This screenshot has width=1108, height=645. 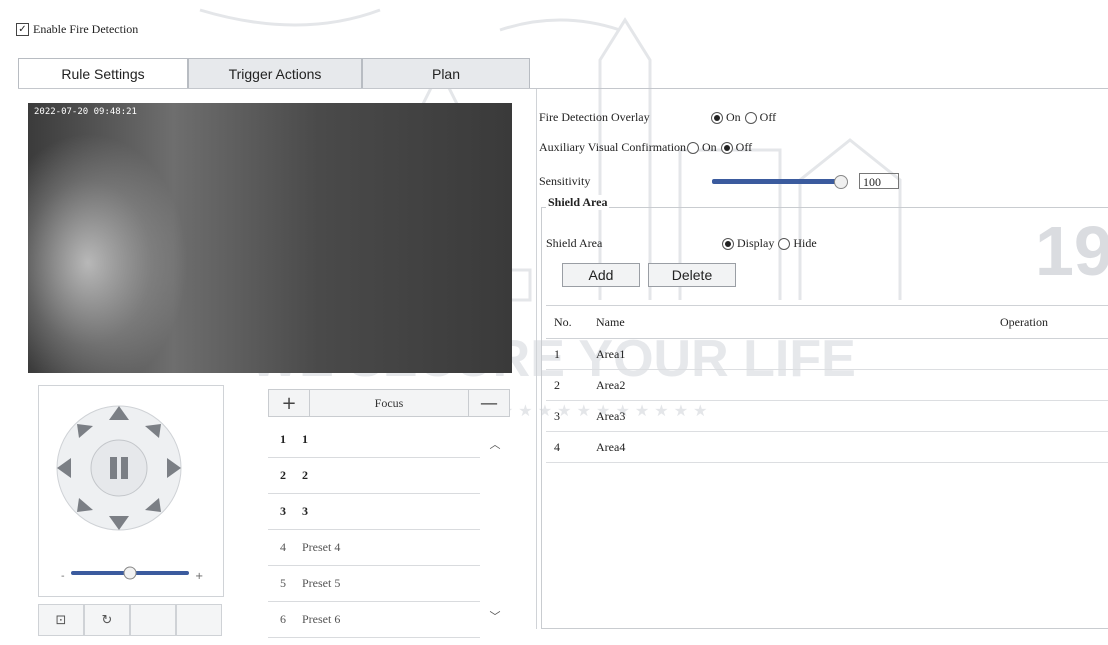 What do you see at coordinates (692, 275) in the screenshot?
I see `delete-button: Delete` at bounding box center [692, 275].